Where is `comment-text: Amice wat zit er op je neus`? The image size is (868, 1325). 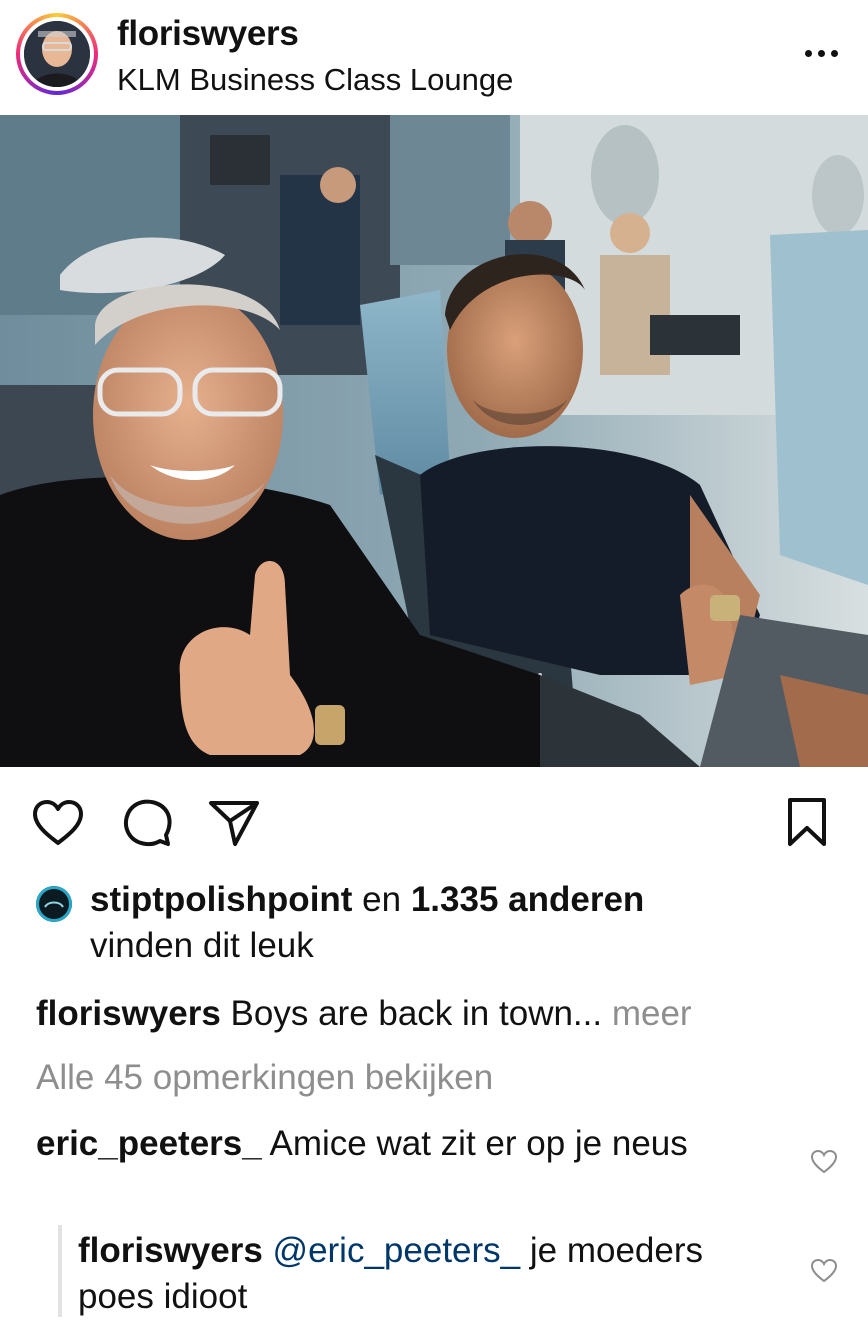 comment-text: Amice wat zit er op je neus is located at coordinates (474, 1143).